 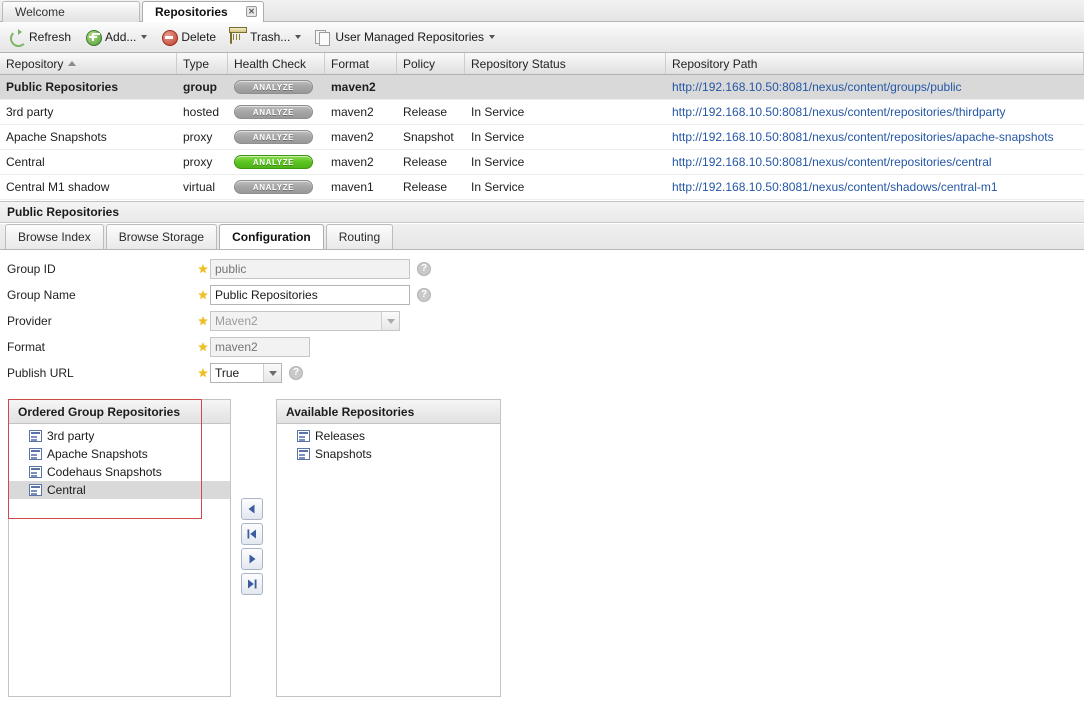 I want to click on group-id-label: Group ID, so click(x=31, y=269).